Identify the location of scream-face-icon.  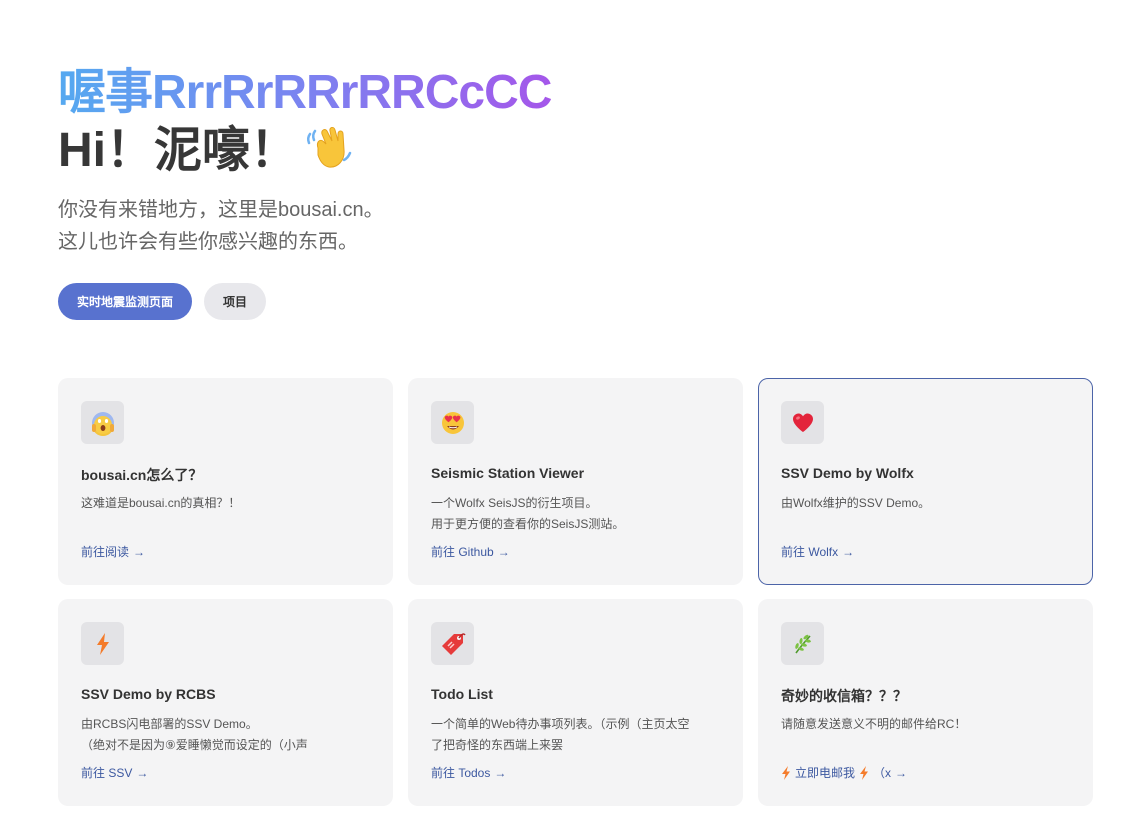
(102, 422).